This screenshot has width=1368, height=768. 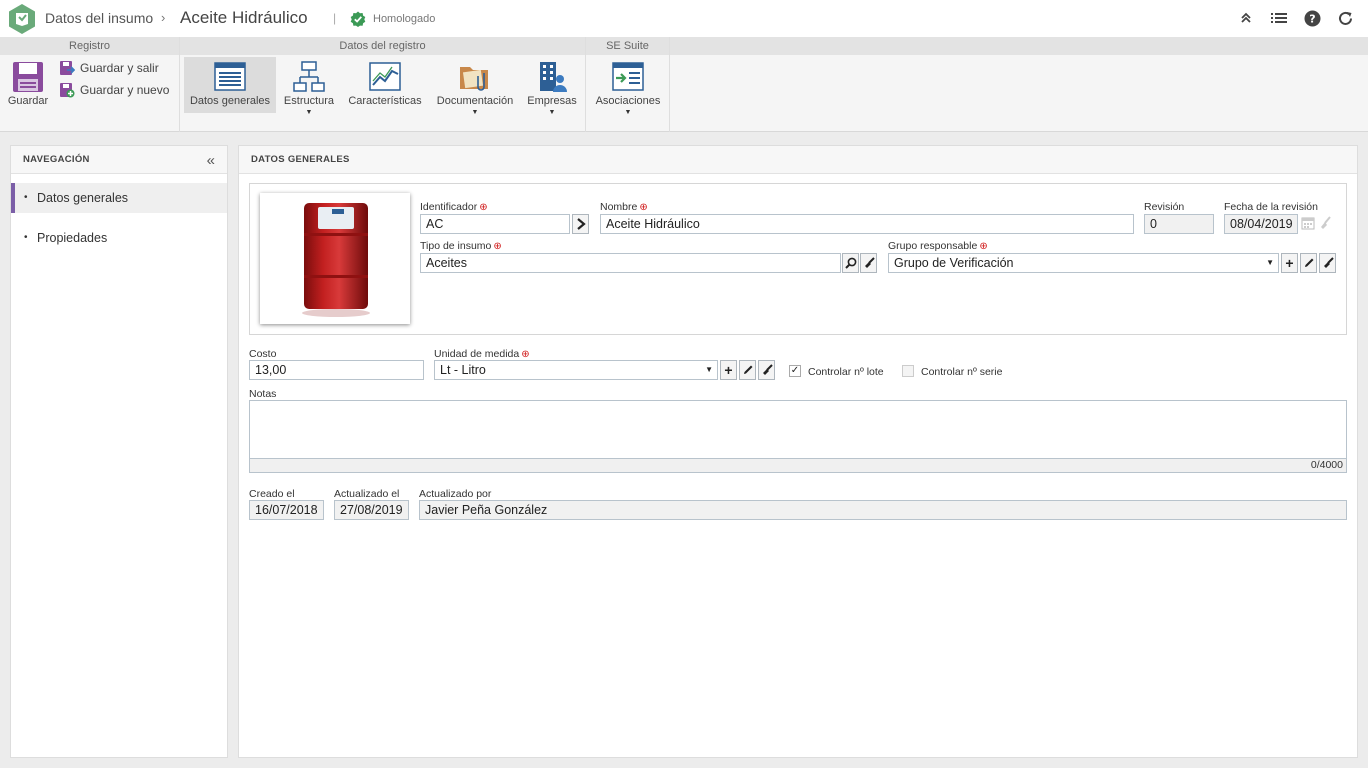 I want to click on identificador-field: AC, so click(x=495, y=224).